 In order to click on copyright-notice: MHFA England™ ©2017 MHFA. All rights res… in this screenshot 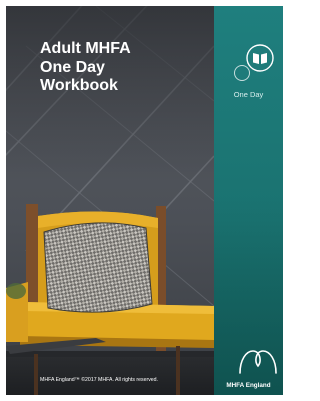, I will do `click(99, 380)`.